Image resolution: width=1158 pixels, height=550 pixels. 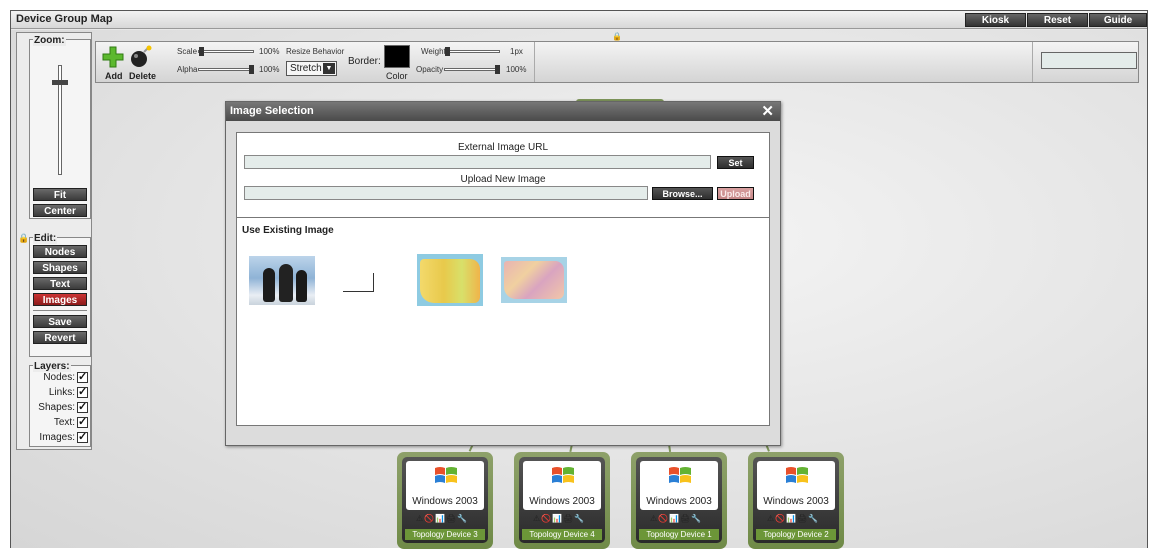 I want to click on layer-images-checkbox, so click(x=82, y=436).